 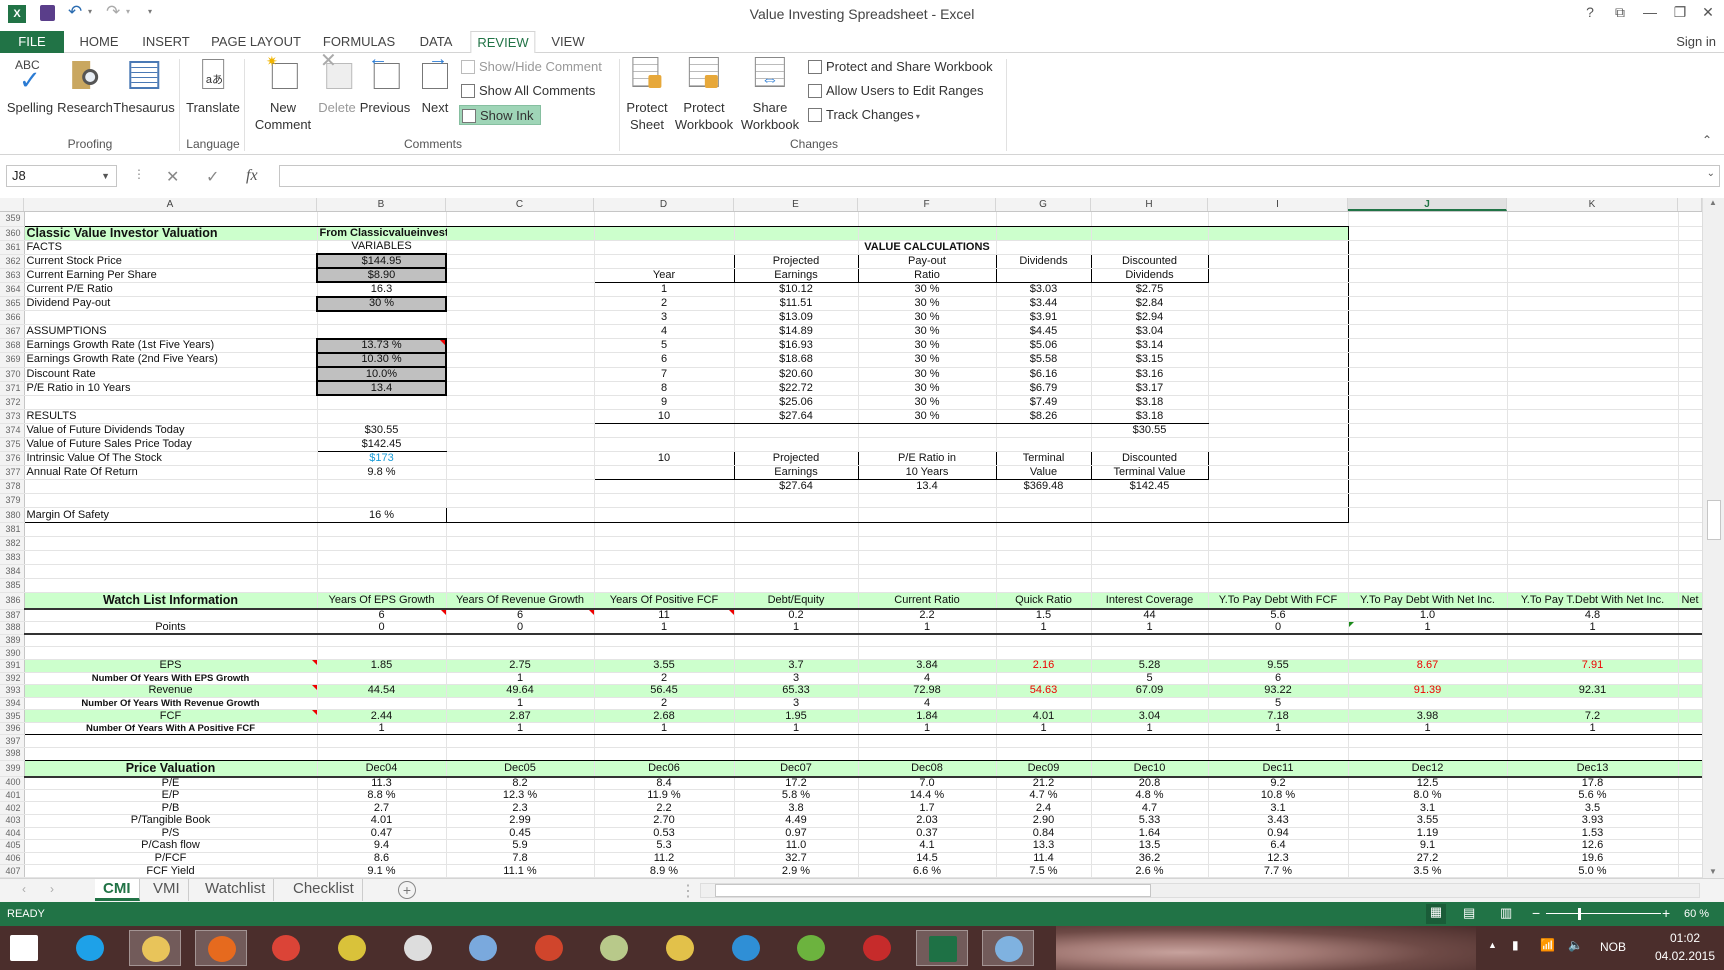 I want to click on cell-H401: 4.8 %, so click(x=1150, y=796).